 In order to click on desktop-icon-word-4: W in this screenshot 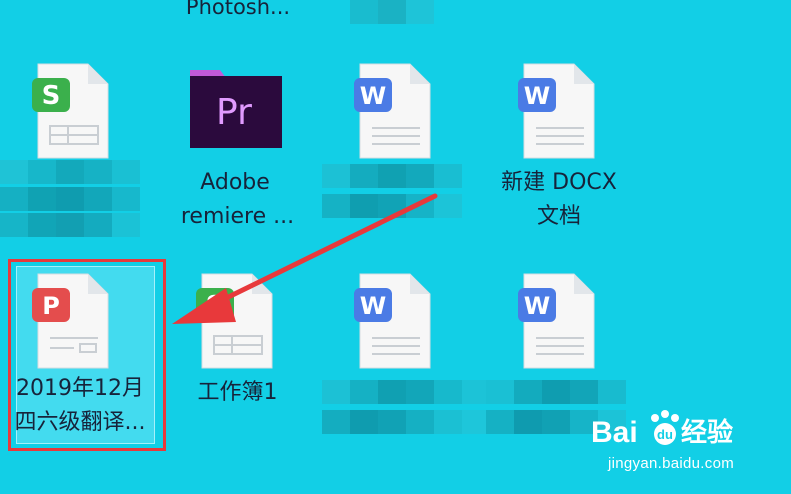, I will do `click(559, 322)`.